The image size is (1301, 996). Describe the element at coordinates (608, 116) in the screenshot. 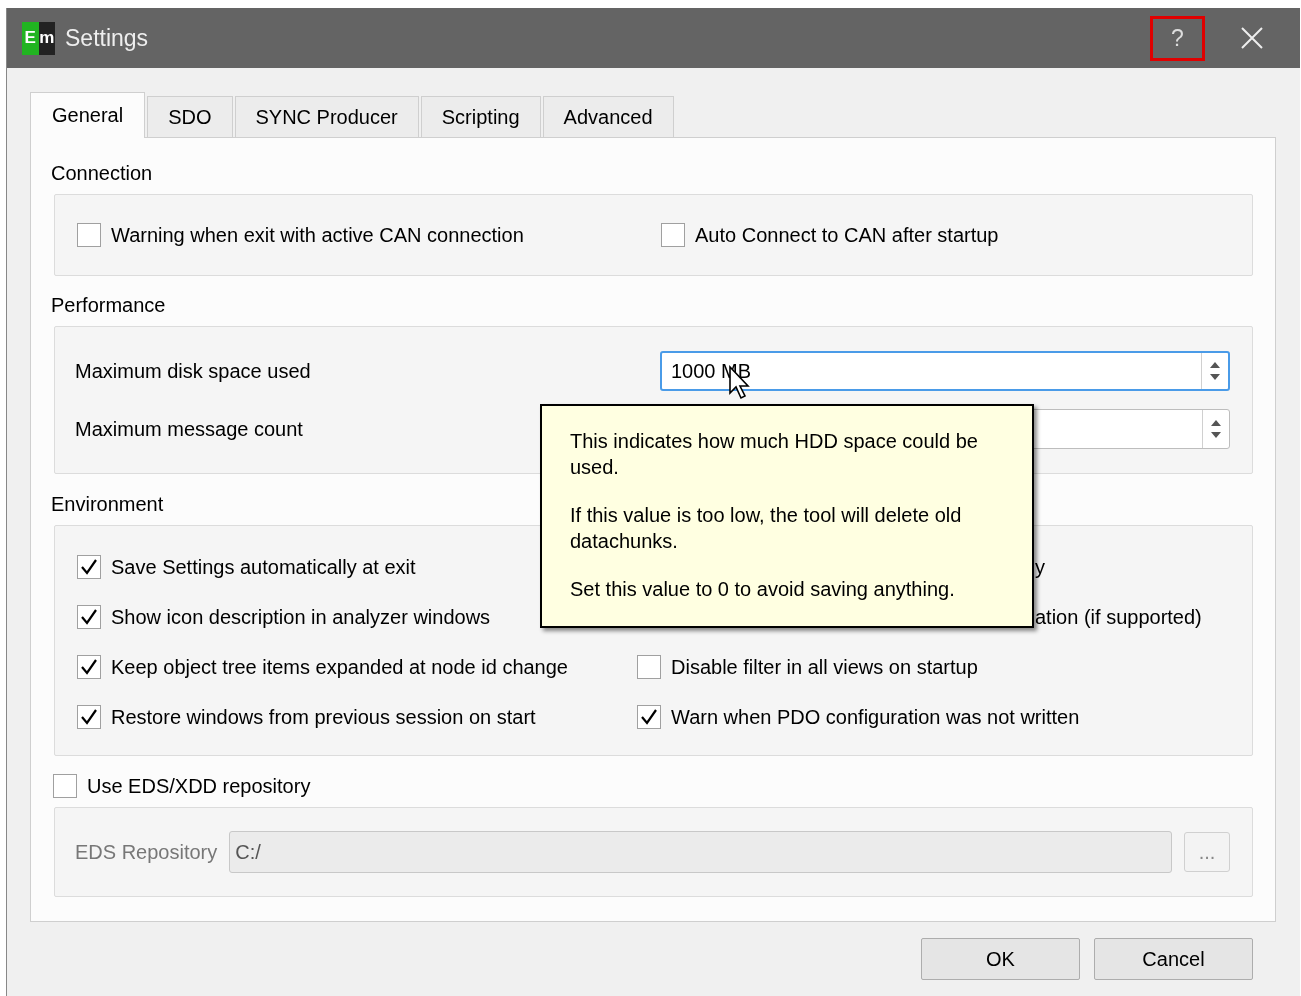

I see `tab: Advanced` at that location.